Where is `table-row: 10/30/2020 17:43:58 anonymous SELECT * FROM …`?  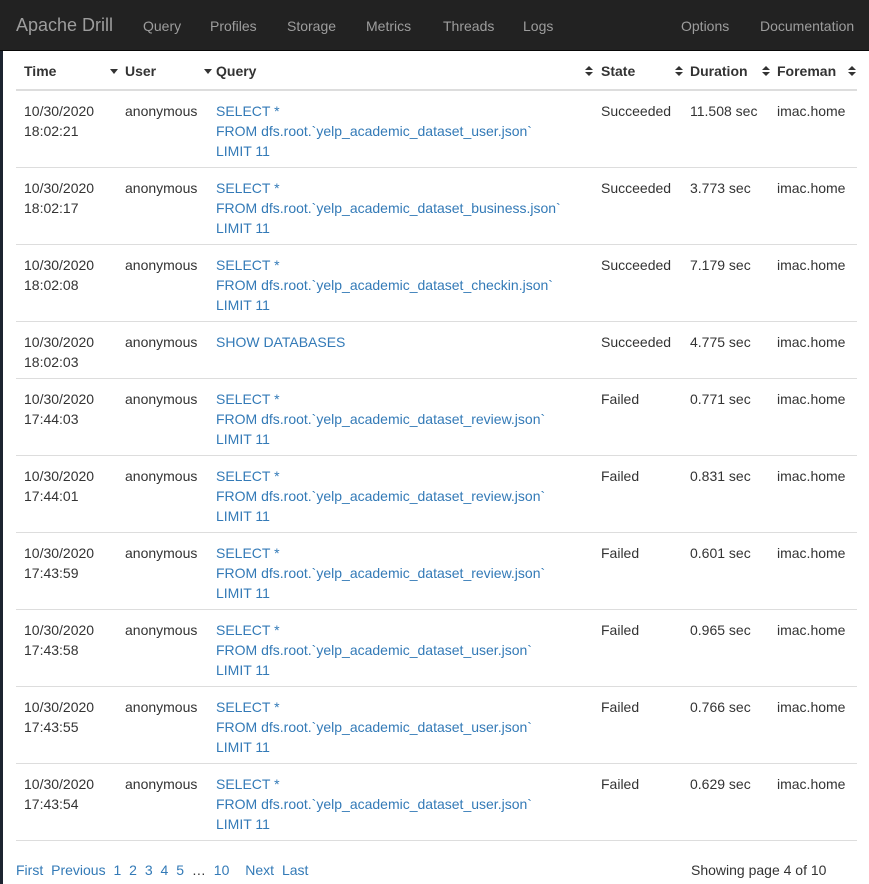 table-row: 10/30/2020 17:43:58 anonymous SELECT * FROM … is located at coordinates (436, 648).